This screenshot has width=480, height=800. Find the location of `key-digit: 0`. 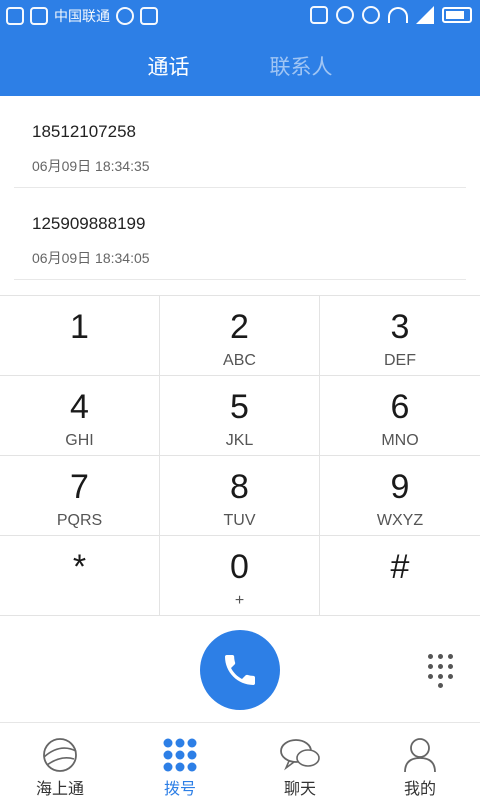

key-digit: 0 is located at coordinates (239, 567).